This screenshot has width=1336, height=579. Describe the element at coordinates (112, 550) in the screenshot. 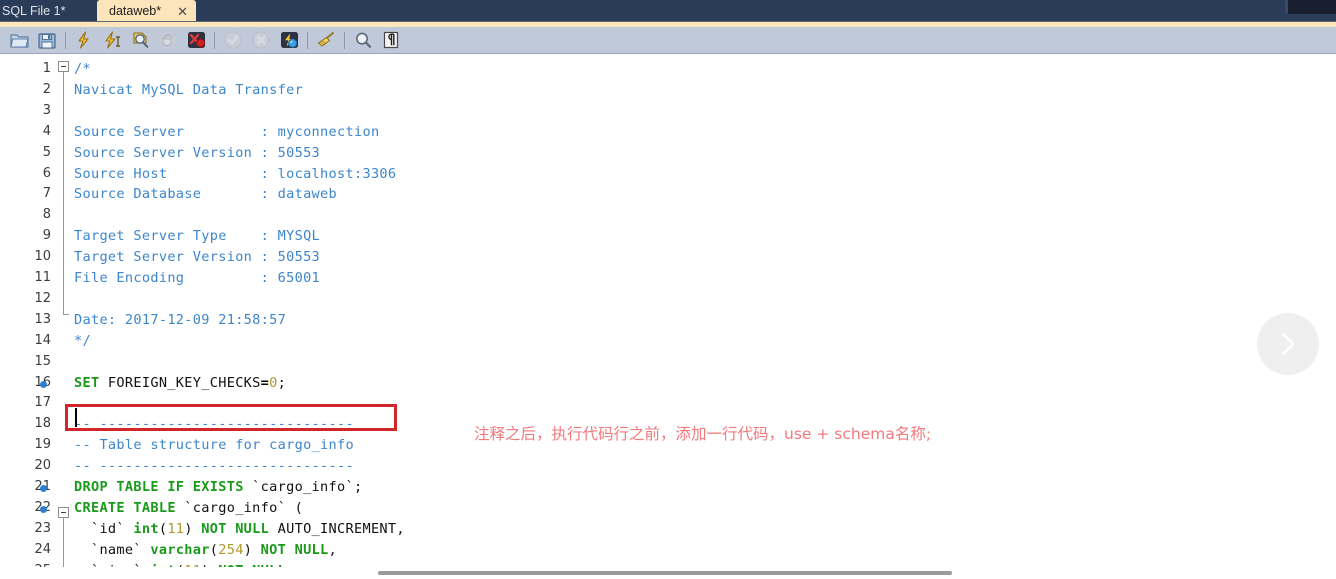

I see `code-token: `name`` at that location.